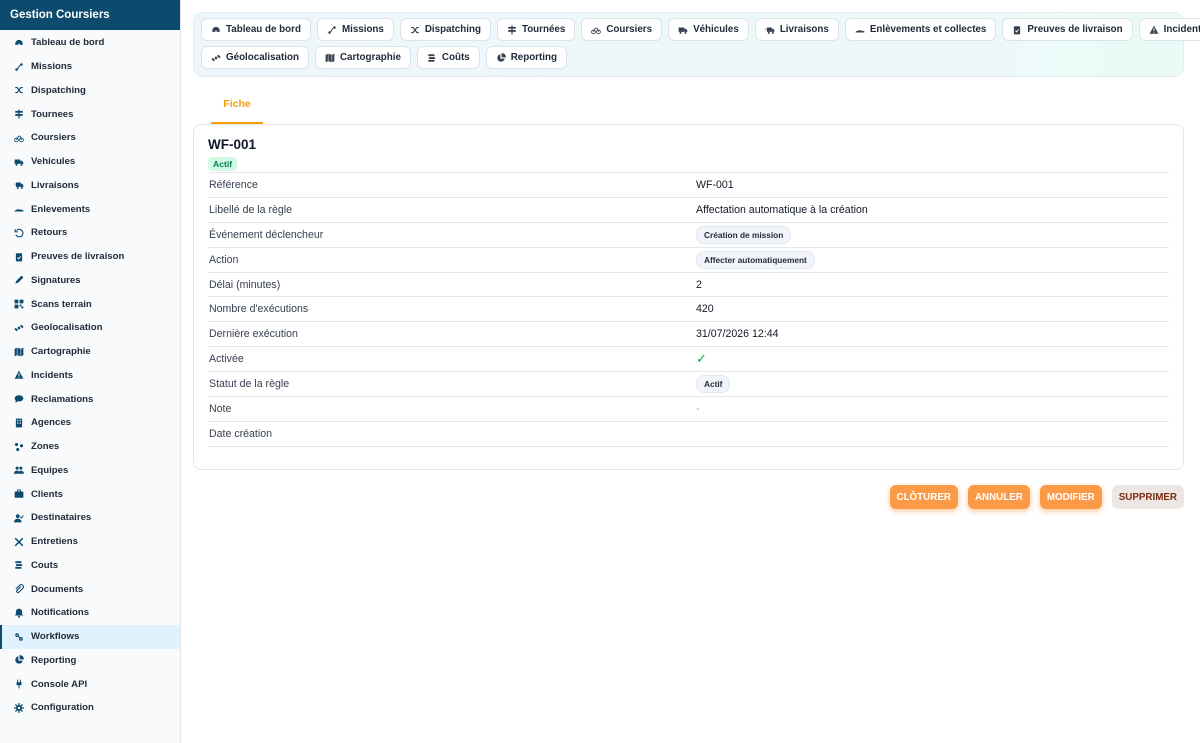 This screenshot has height=743, width=1200. What do you see at coordinates (701, 359) in the screenshot?
I see `checkmark-icon: ✓` at bounding box center [701, 359].